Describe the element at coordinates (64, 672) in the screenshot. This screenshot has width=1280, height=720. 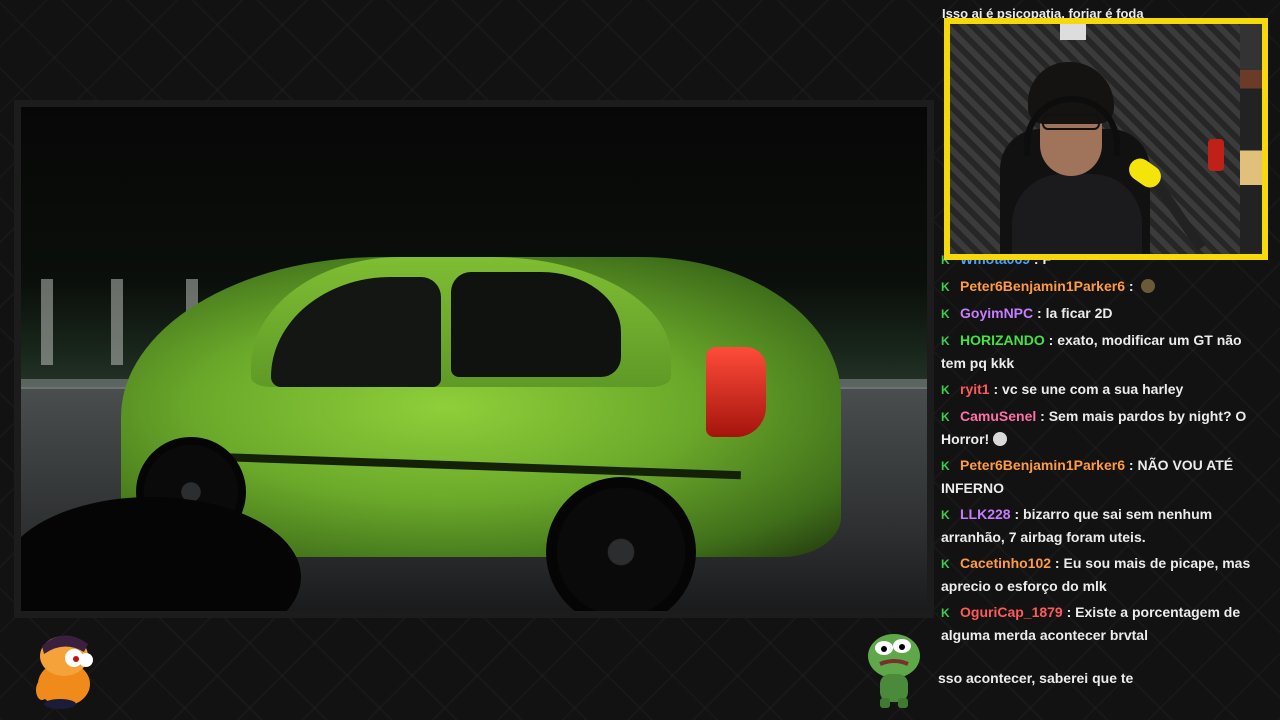
I see `orange-mascot-icon` at that location.